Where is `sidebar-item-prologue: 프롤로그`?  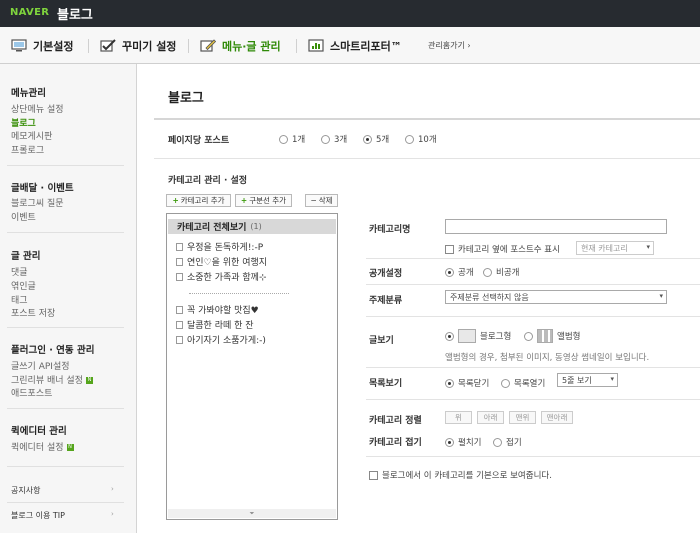 sidebar-item-prologue: 프롤로그 is located at coordinates (27, 149).